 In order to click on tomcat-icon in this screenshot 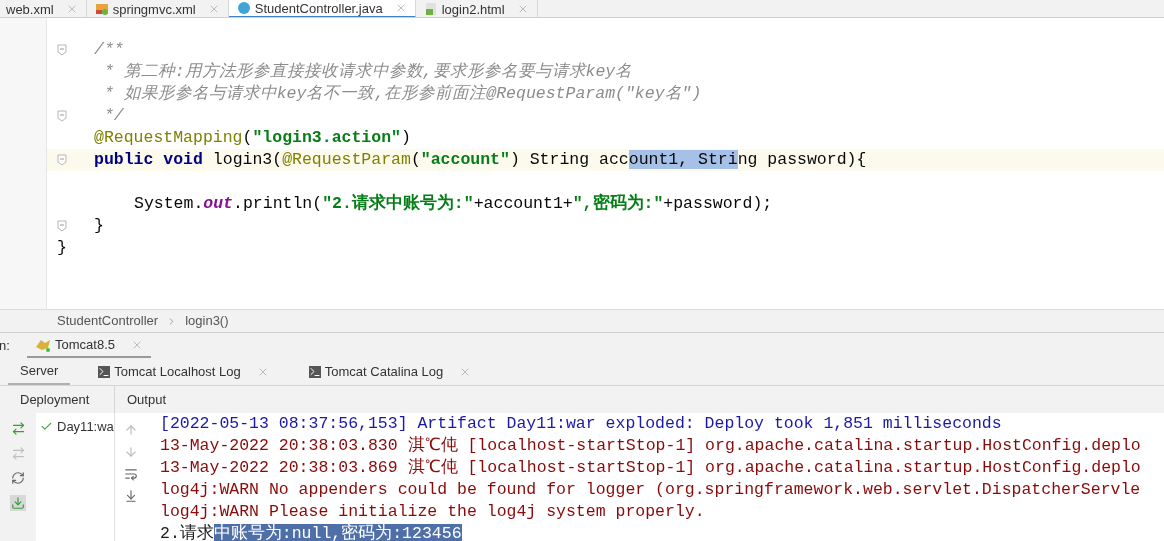, I will do `click(43, 344)`.